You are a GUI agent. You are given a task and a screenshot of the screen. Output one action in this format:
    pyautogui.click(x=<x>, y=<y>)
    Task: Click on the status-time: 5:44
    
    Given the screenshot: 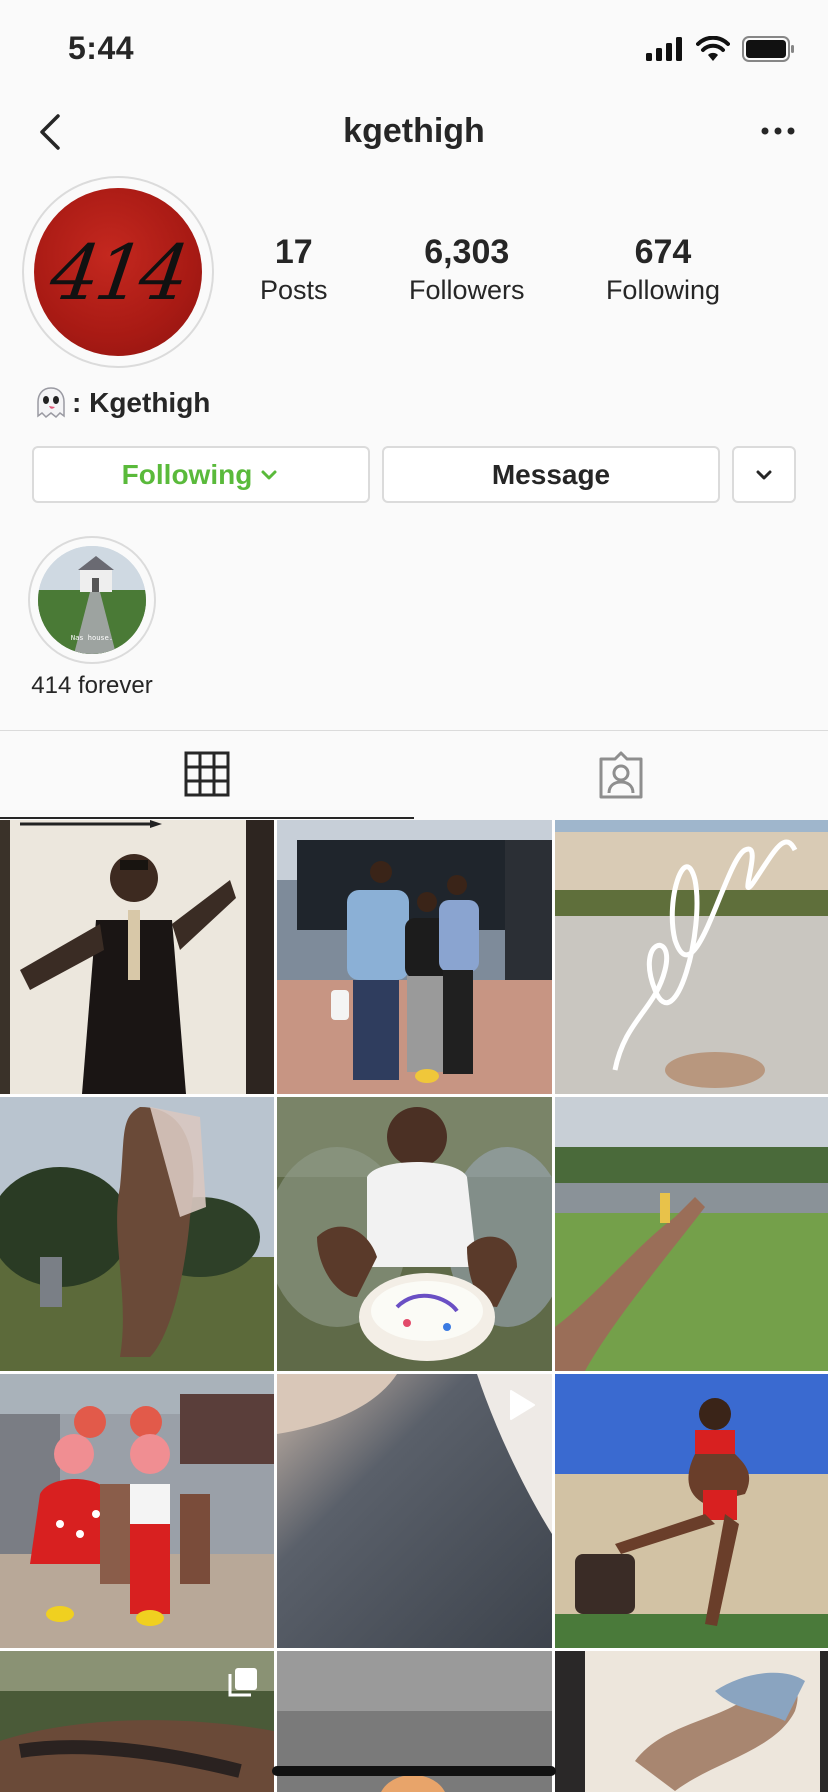 What is the action you would take?
    pyautogui.click(x=101, y=48)
    